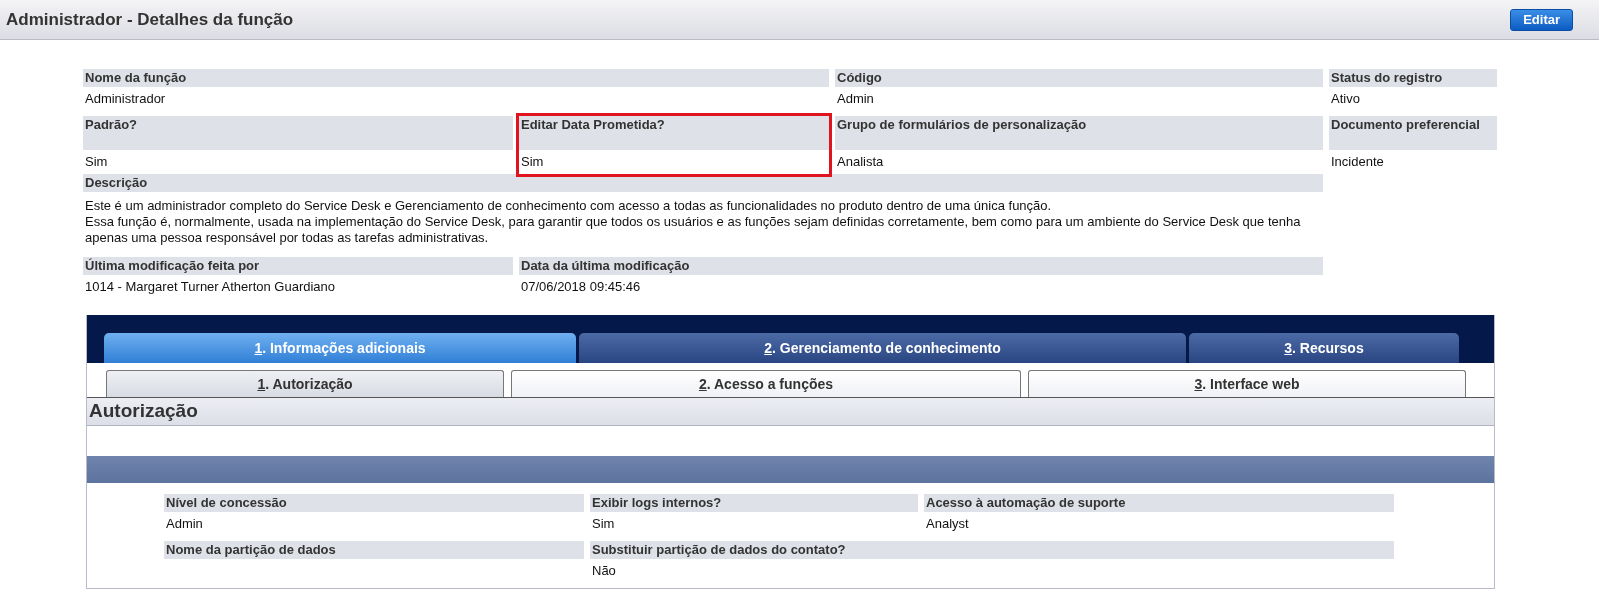 The image size is (1599, 606). What do you see at coordinates (754, 503) in the screenshot?
I see `field-label: Exibir logs internos?` at bounding box center [754, 503].